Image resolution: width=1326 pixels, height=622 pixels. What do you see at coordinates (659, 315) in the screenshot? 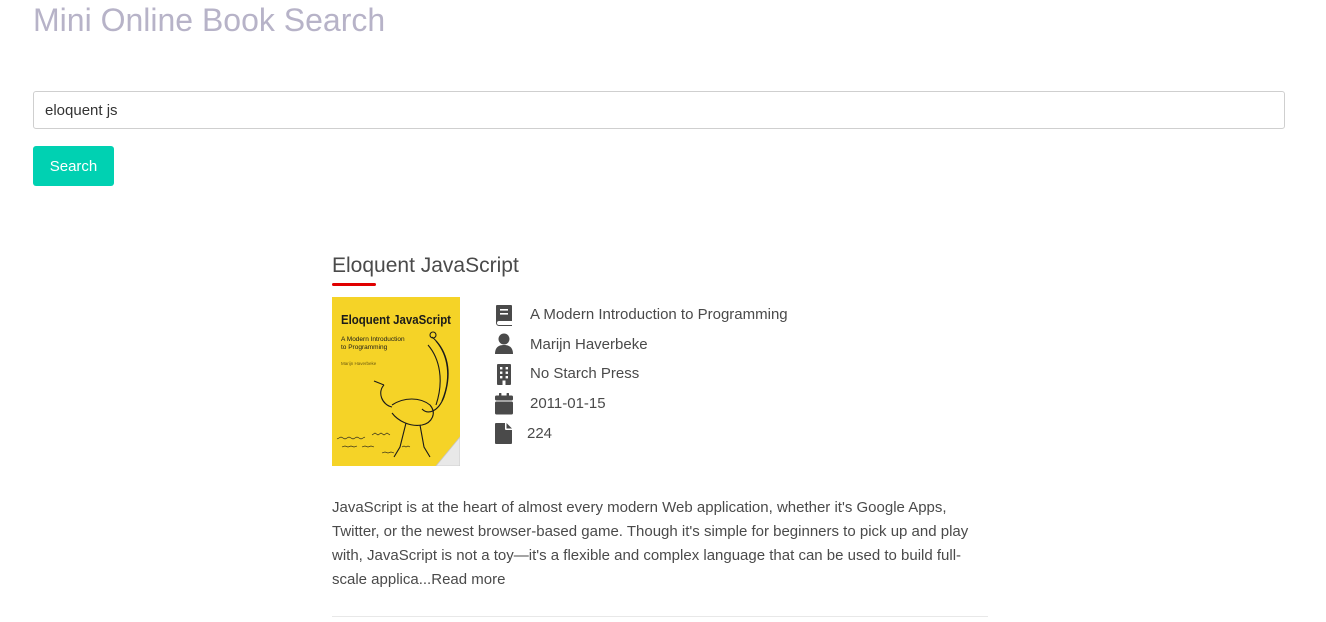
I see `meta-subtitle-text: A Modern Introduction to Programming` at bounding box center [659, 315].